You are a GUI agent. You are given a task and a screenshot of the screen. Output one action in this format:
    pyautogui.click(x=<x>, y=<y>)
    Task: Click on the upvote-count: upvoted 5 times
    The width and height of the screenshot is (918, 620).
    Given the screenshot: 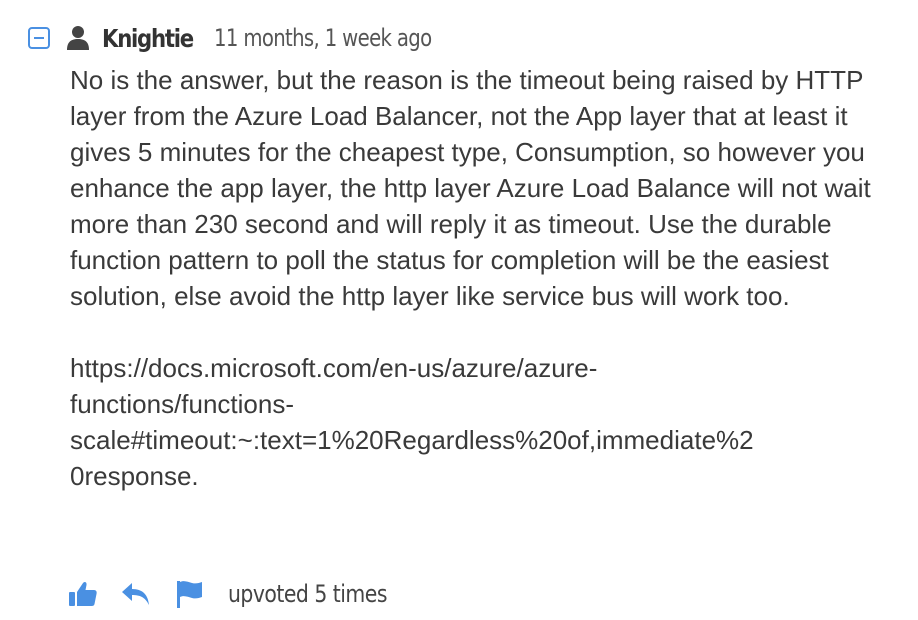 What is the action you would take?
    pyautogui.click(x=307, y=594)
    